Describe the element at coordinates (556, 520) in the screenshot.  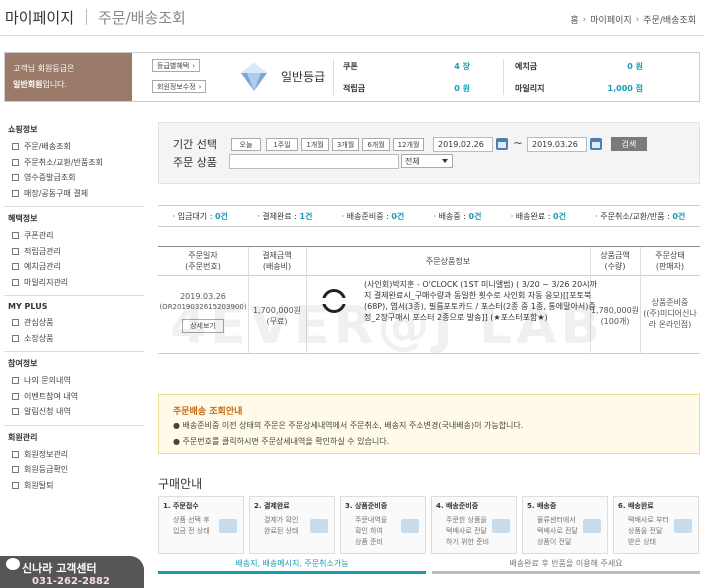
I see `step-description-line: 물류센터에서` at that location.